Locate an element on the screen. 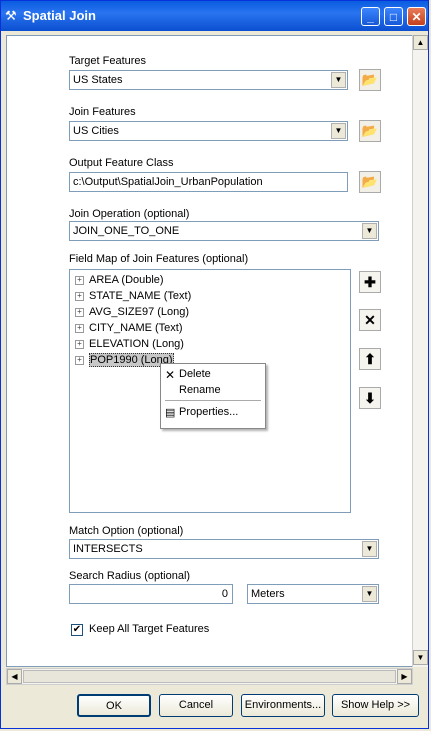 The width and height of the screenshot is (431, 731). target-features-combo: US States ▼ is located at coordinates (208, 80).